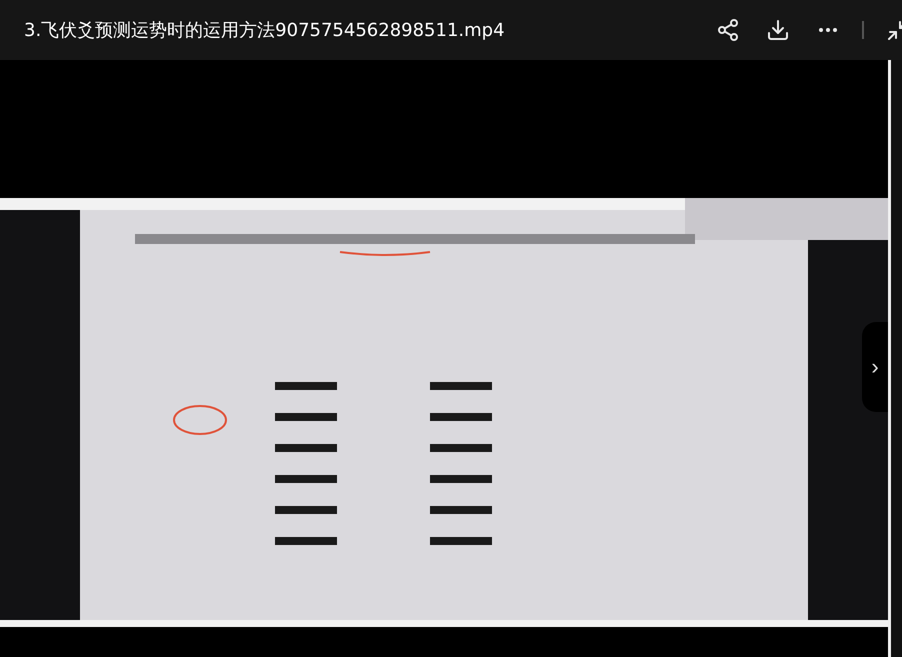 The height and width of the screenshot is (657, 902). I want to click on video-title: 3.飞伏爻预测运势时的运用方法9075754562898511.mp4, so click(265, 30).